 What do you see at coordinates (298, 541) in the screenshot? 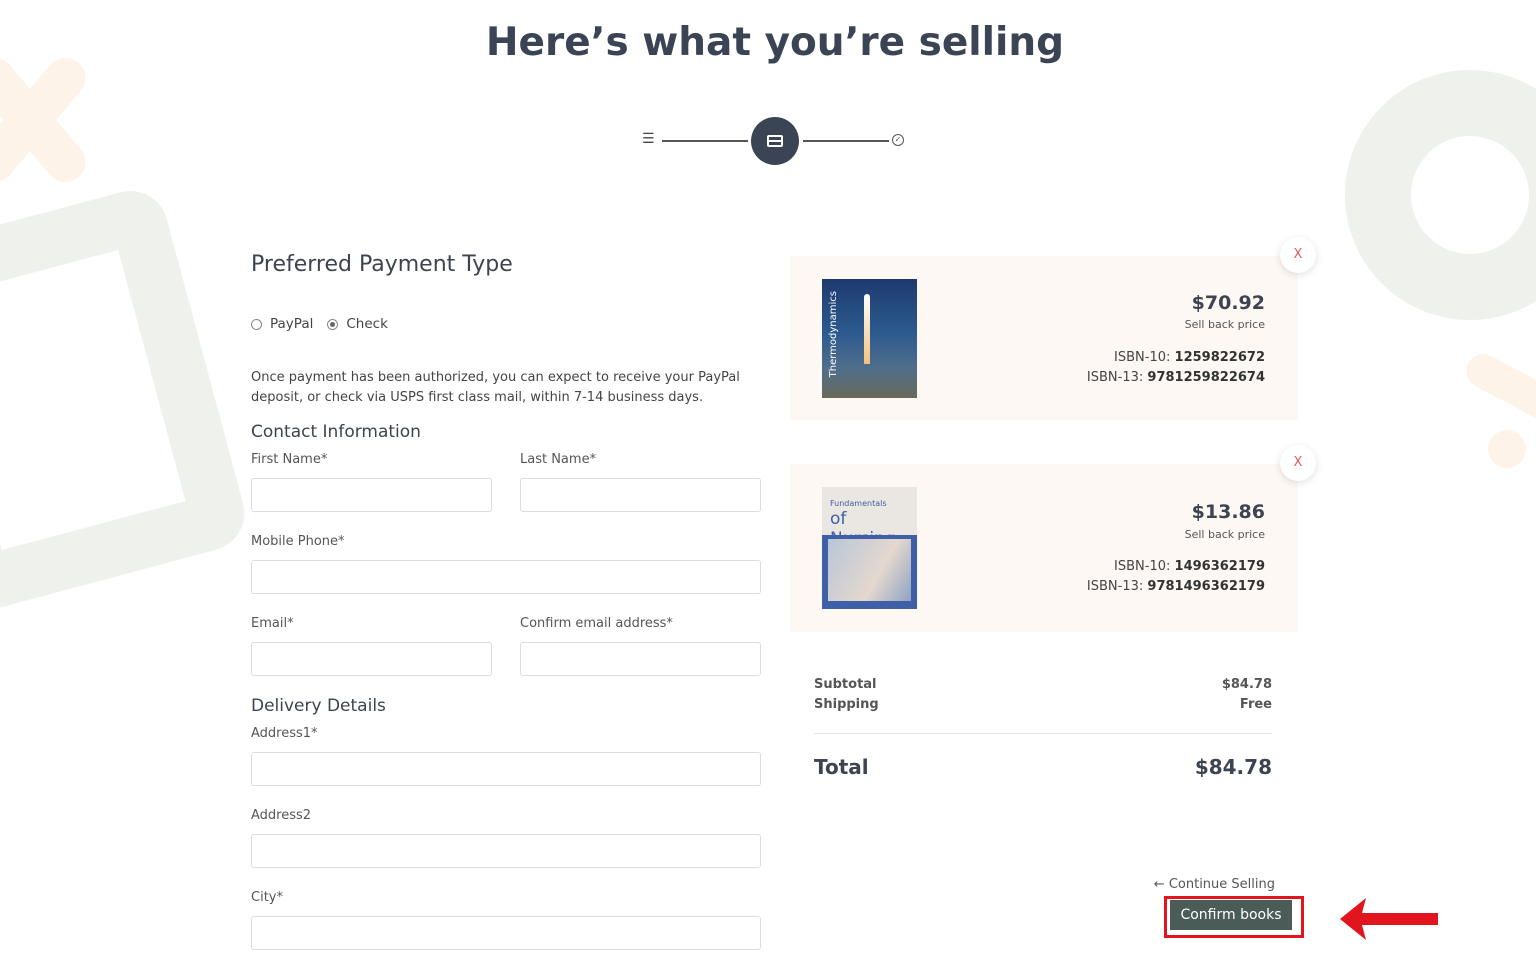
I see `mobile-phone-label: Mobile Phone*` at bounding box center [298, 541].